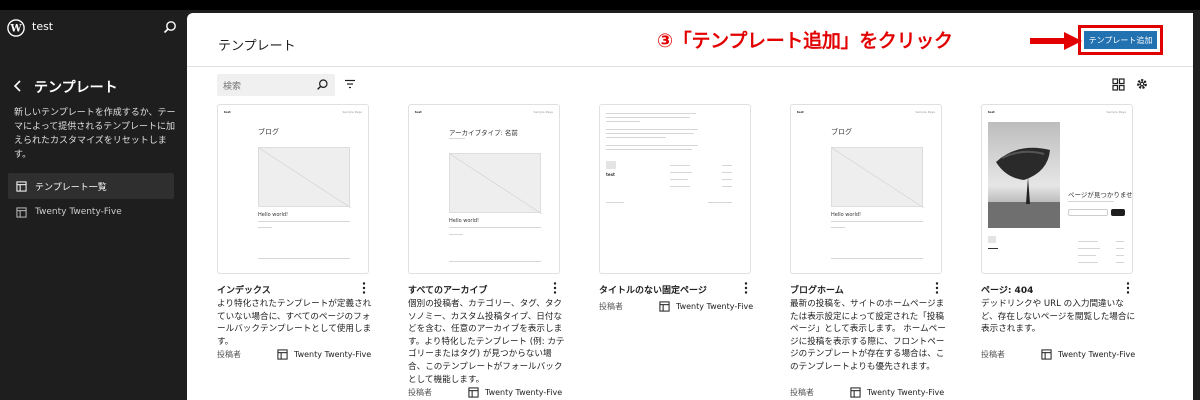  Describe the element at coordinates (1120, 40) in the screenshot. I see `add-template-button: テンプレート追加` at that location.